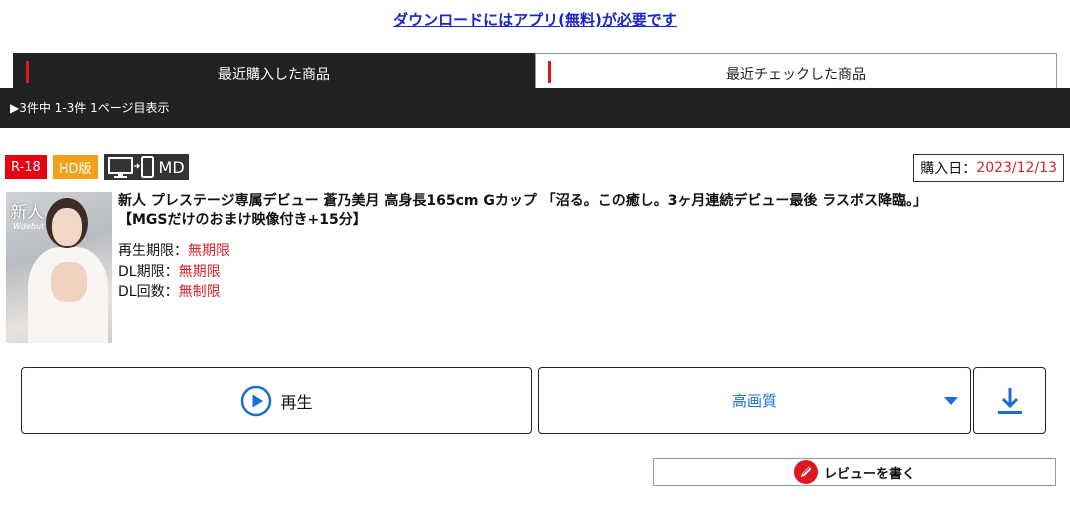 This screenshot has width=1070, height=515. Describe the element at coordinates (242, 220) in the screenshot. I see `product-title-line2: 【MGSだけのおまけ映像付き+15分】` at that location.